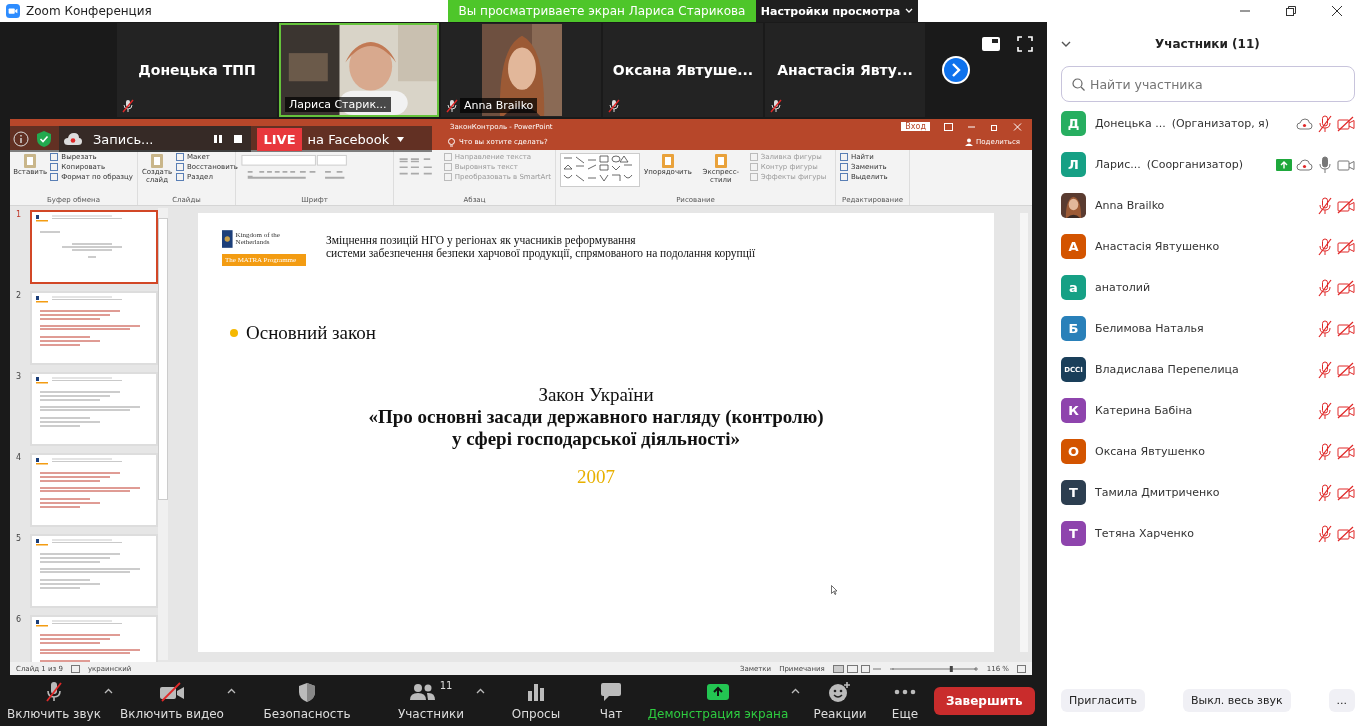  What do you see at coordinates (905, 700) in the screenshot?
I see `toolbar-button: Еще` at bounding box center [905, 700].